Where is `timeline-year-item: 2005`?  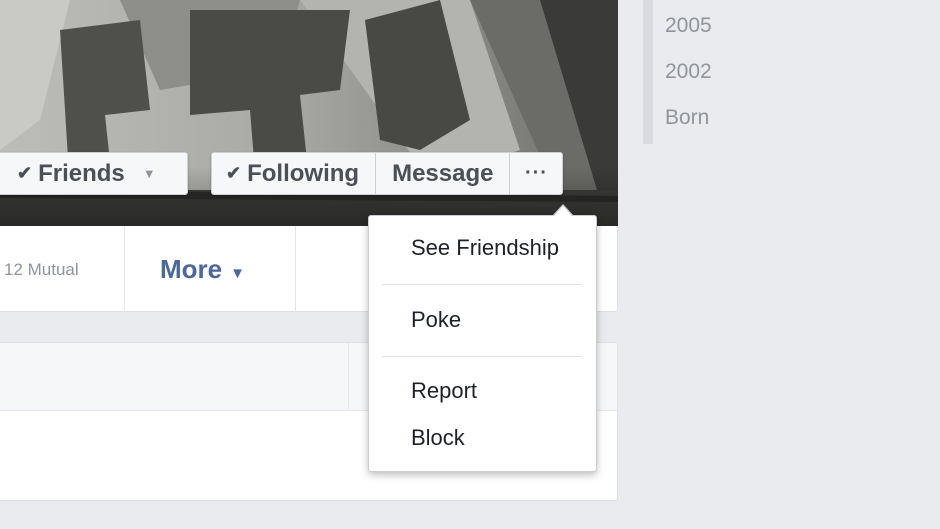
timeline-year-item: 2005 is located at coordinates (708, 27).